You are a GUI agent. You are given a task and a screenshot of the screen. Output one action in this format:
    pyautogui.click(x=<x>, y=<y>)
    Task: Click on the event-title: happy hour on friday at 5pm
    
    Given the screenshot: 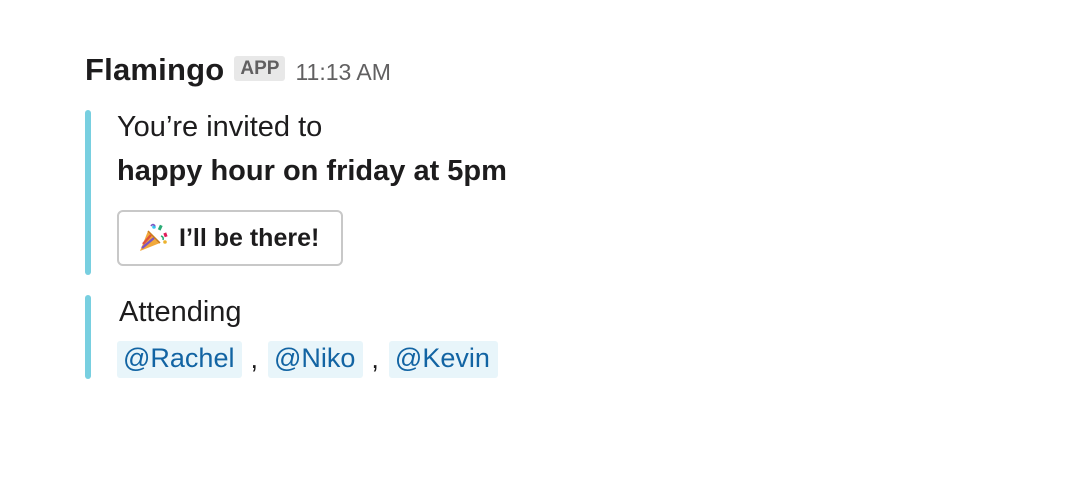 What is the action you would take?
    pyautogui.click(x=312, y=171)
    